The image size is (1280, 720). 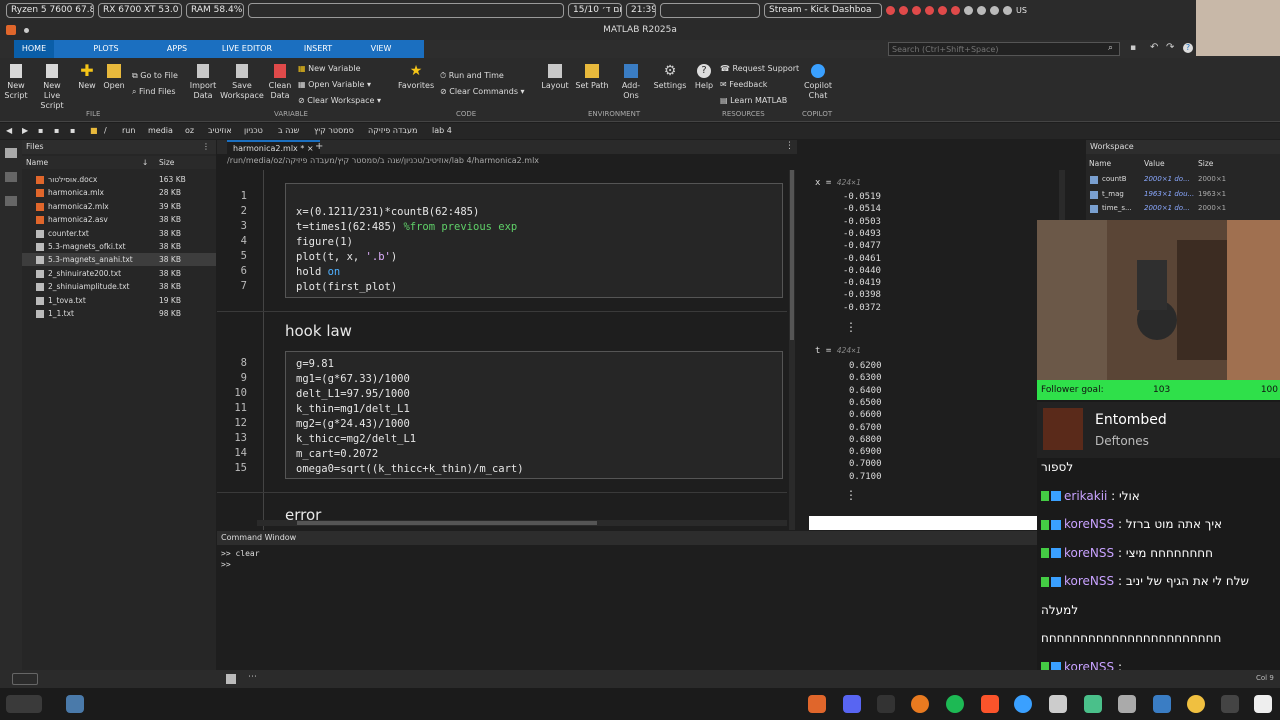 I want to click on ws-column-size: Size, so click(x=1205, y=163).